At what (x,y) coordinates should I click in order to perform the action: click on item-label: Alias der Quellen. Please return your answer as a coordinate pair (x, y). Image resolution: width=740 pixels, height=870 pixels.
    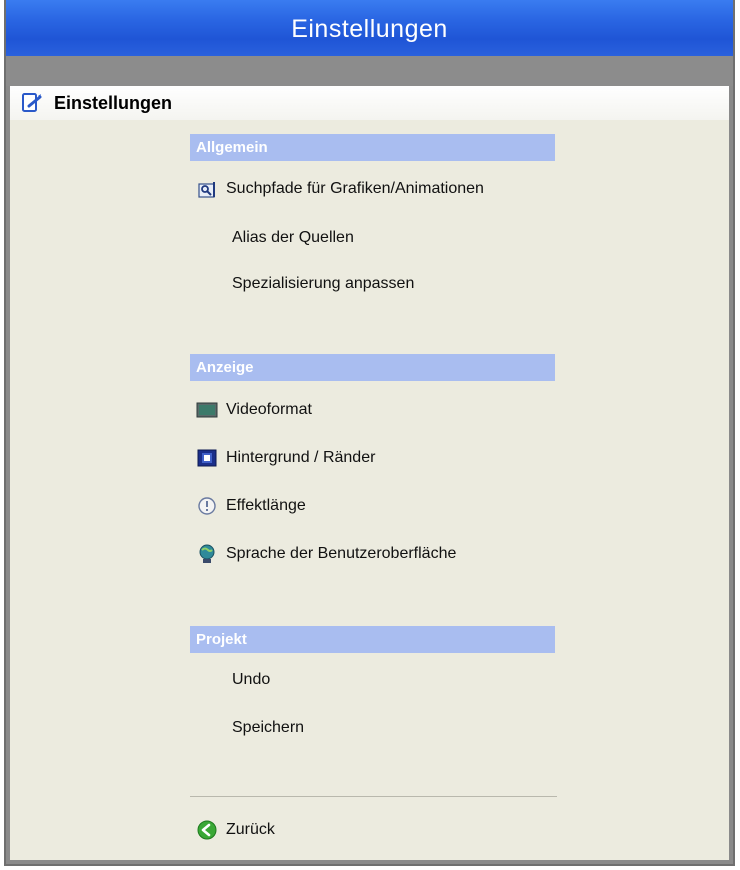
    Looking at the image, I should click on (293, 237).